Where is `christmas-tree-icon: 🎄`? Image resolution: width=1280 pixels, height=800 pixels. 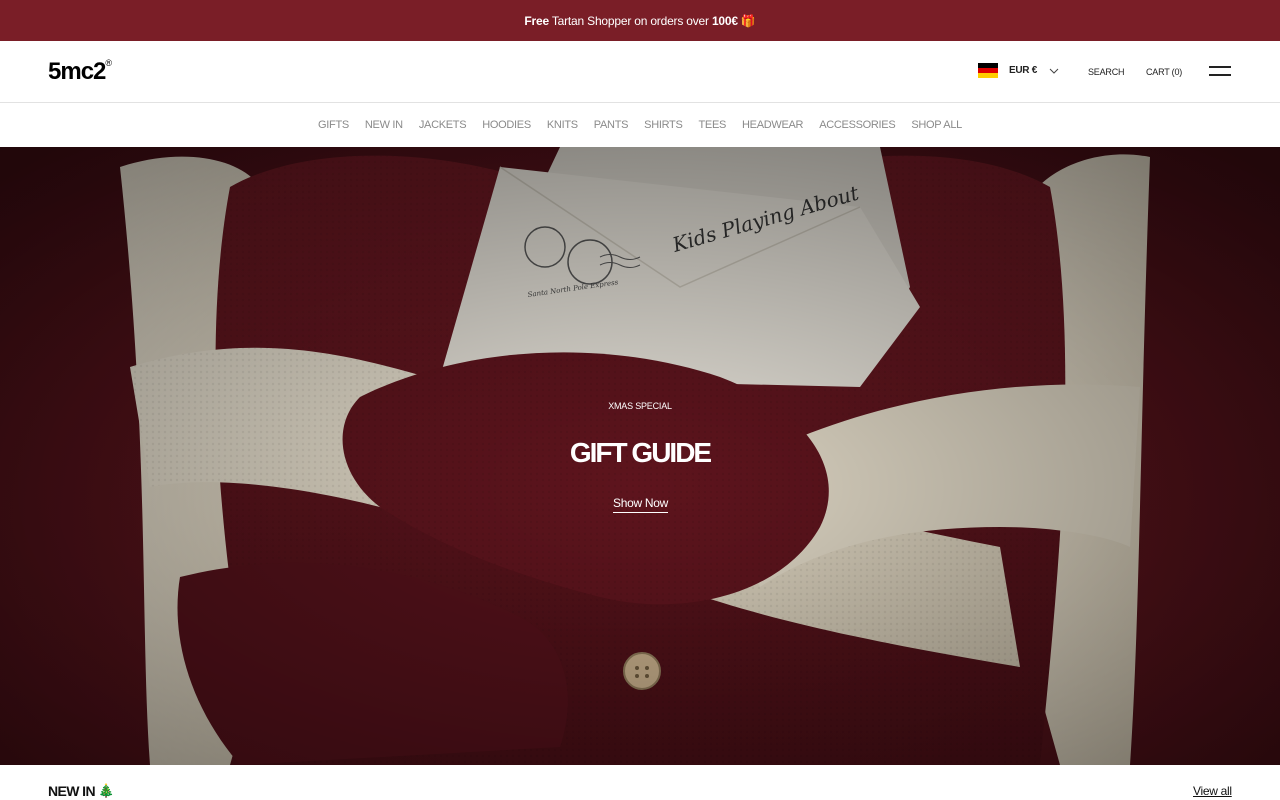 christmas-tree-icon: 🎄 is located at coordinates (105, 790).